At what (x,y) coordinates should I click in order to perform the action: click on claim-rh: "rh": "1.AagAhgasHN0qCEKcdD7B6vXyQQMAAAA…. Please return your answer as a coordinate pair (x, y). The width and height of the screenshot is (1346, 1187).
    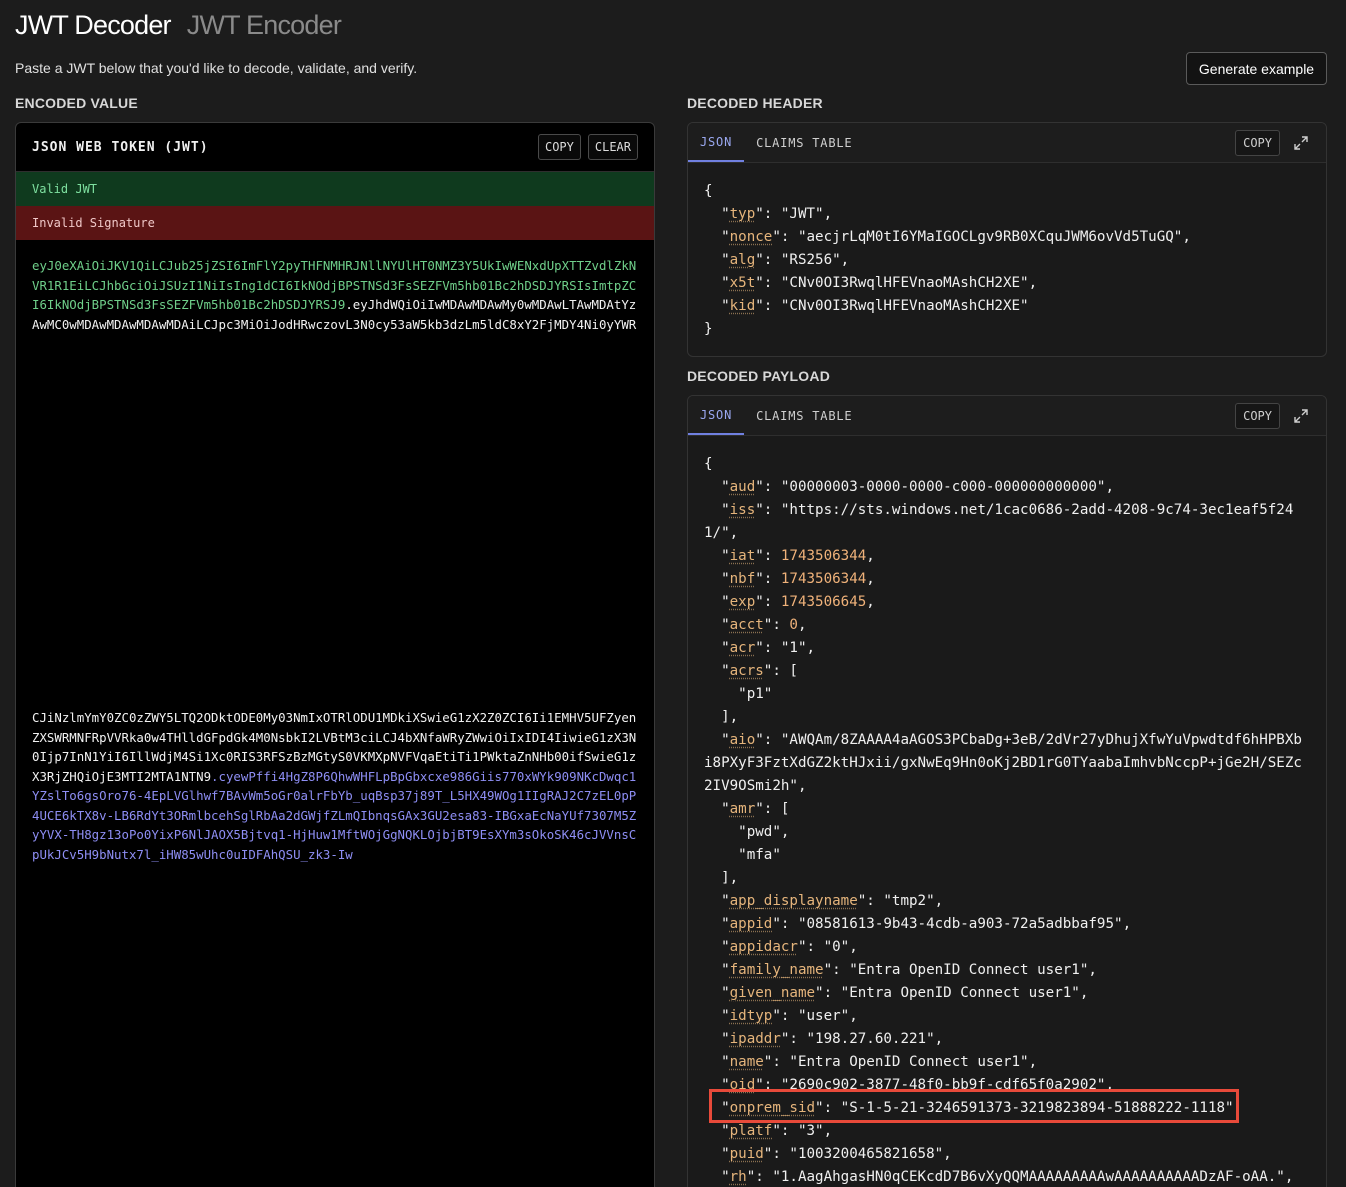
    Looking at the image, I should click on (999, 1177).